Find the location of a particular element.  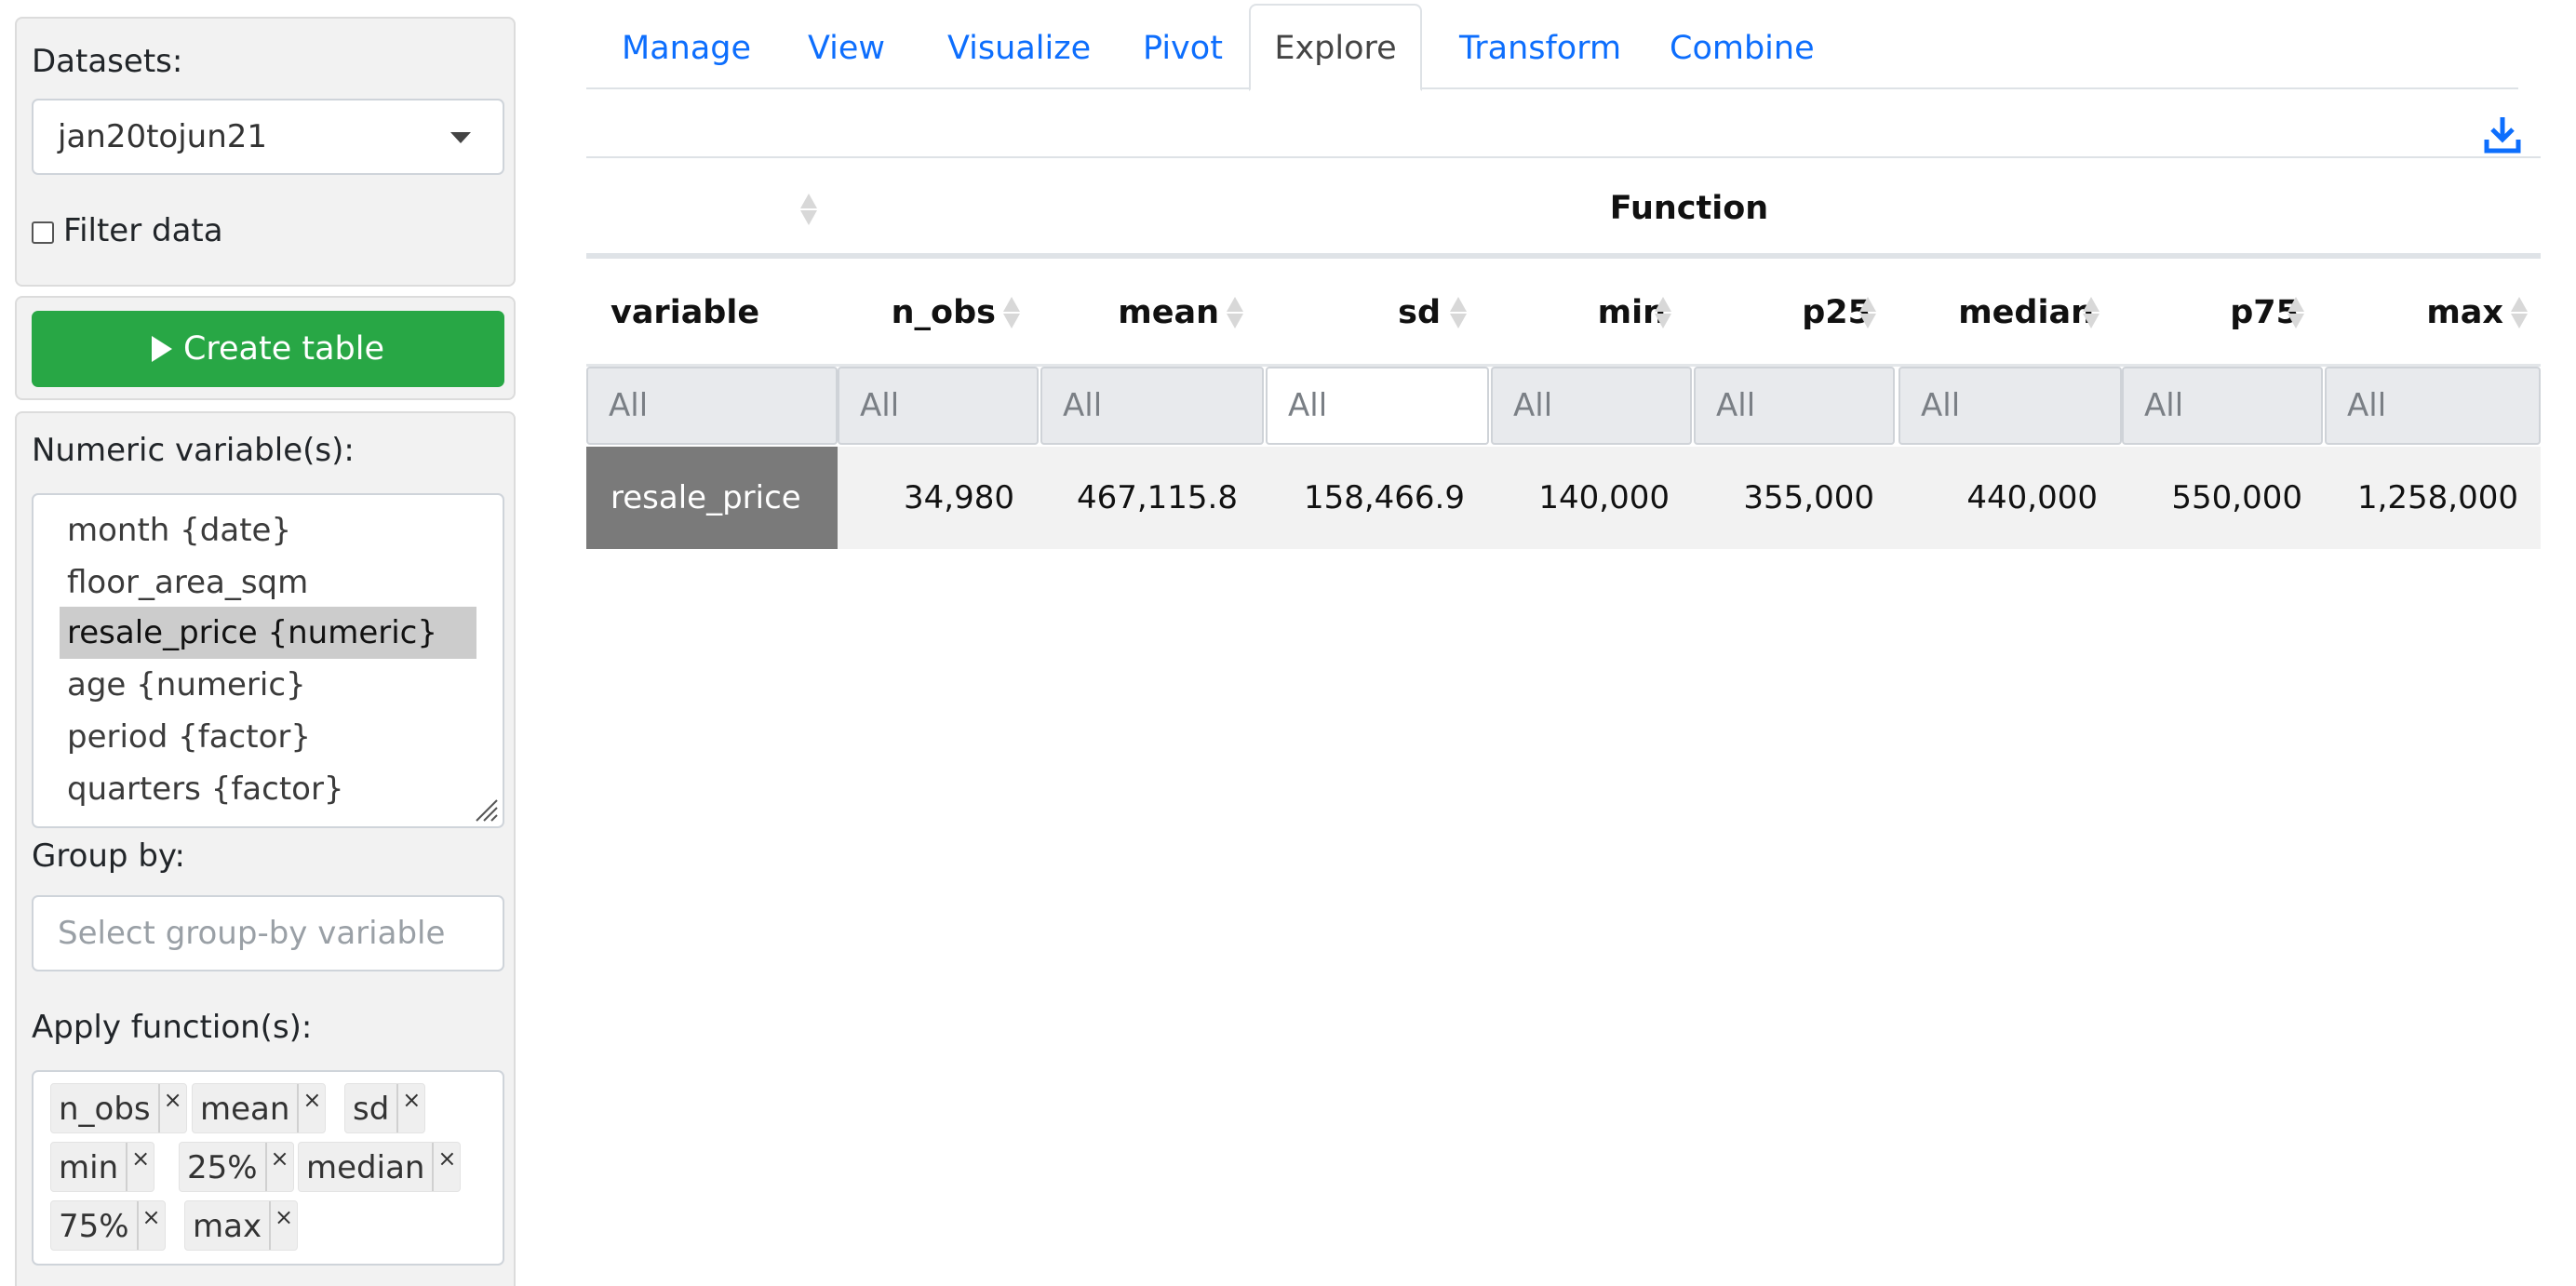

function-group-header: Function is located at coordinates (1689, 208).